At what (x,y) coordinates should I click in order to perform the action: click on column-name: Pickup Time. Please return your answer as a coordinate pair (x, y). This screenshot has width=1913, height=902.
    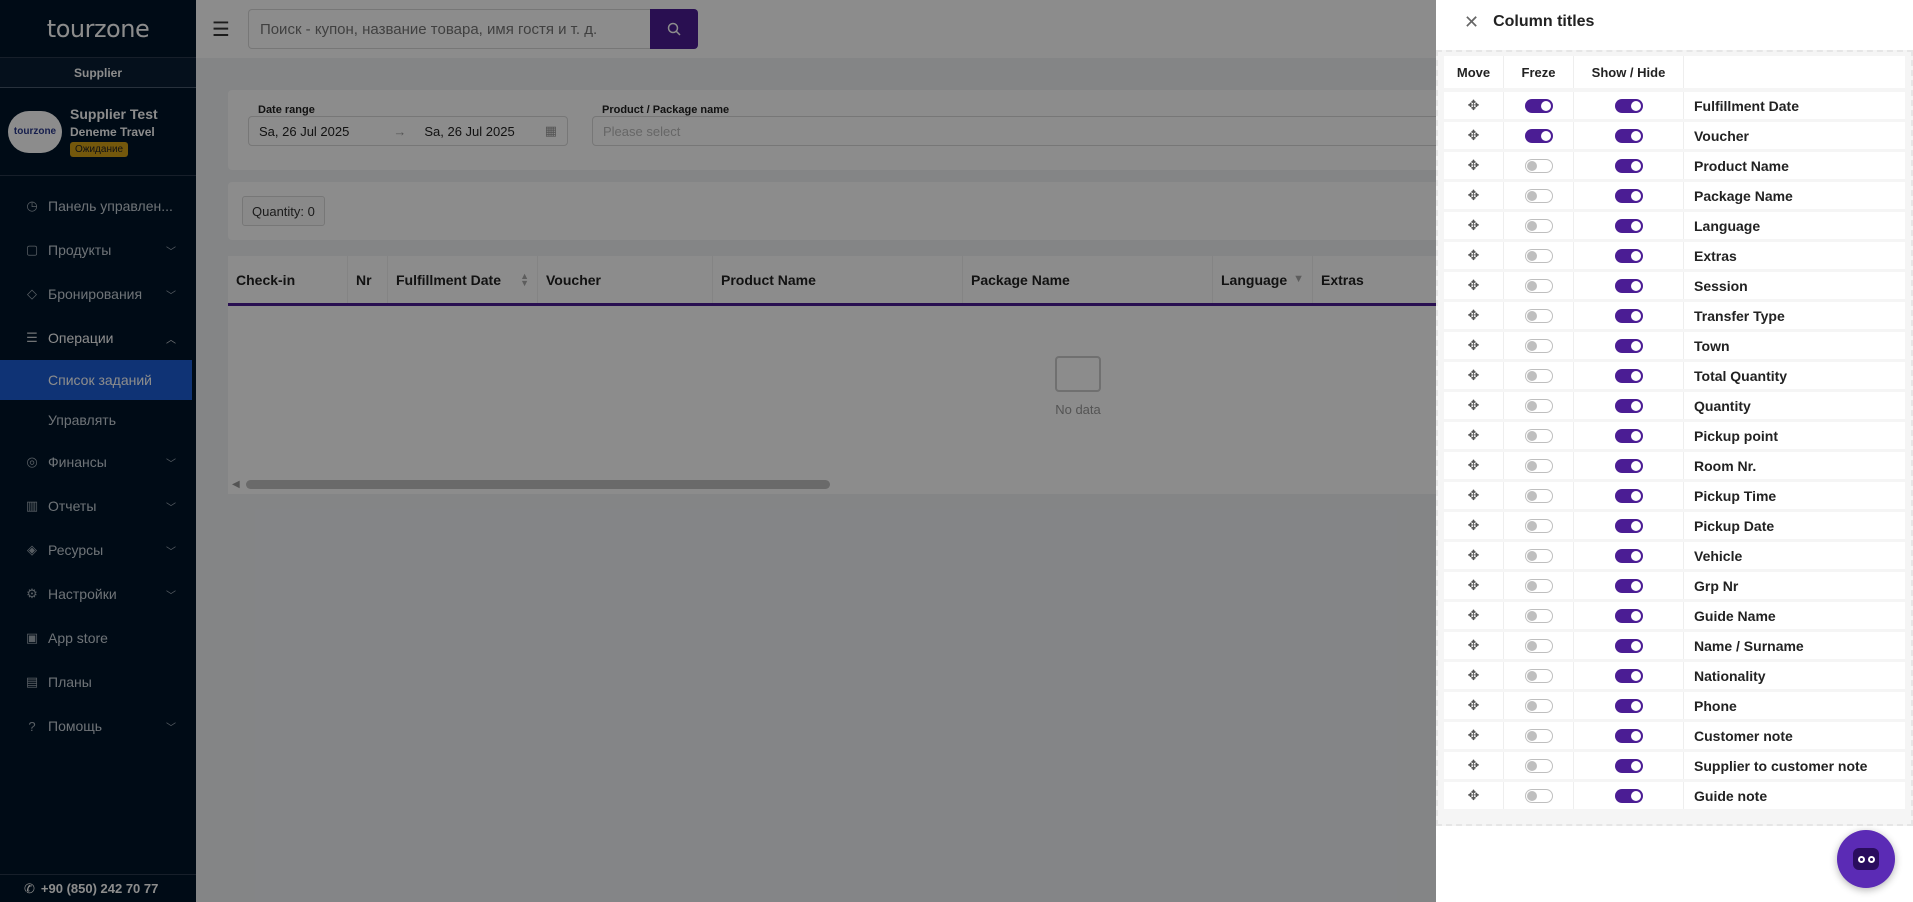
    Looking at the image, I should click on (1735, 495).